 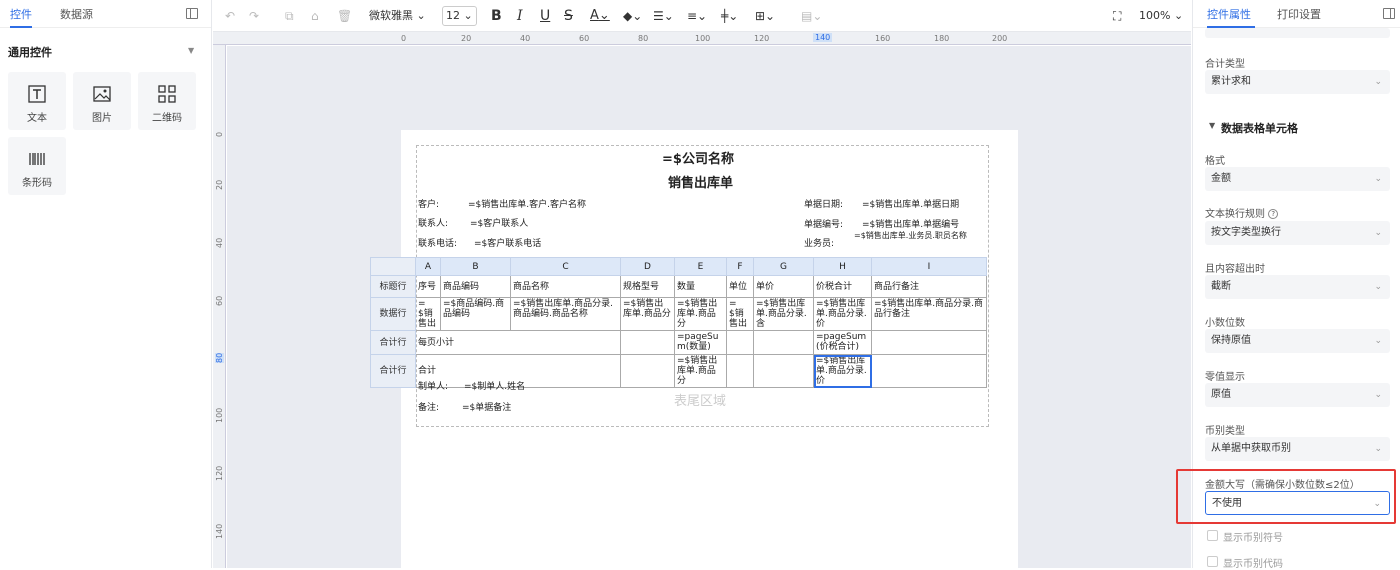 What do you see at coordinates (527, 203) in the screenshot?
I see `customer-value: =$销售出库单.客户.客户名称` at bounding box center [527, 203].